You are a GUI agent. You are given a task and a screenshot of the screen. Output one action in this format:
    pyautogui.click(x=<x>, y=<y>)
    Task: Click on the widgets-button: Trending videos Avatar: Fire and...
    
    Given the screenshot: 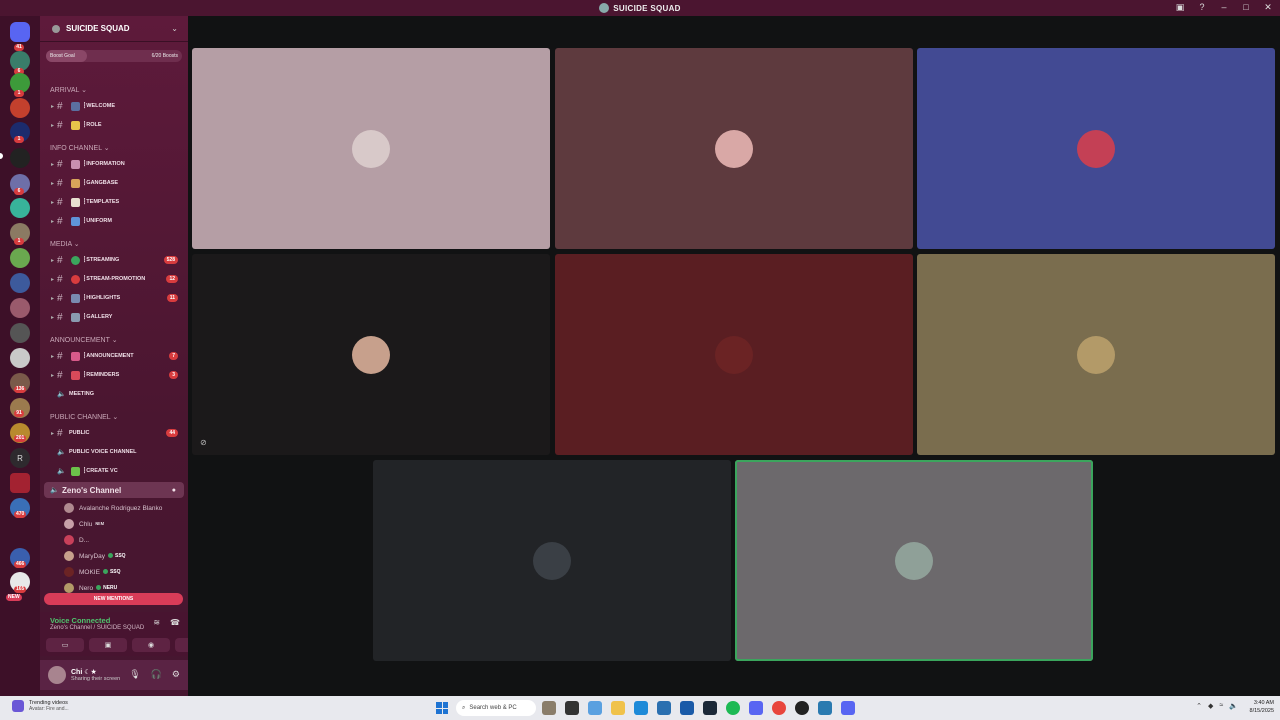 What is the action you would take?
    pyautogui.click(x=40, y=706)
    